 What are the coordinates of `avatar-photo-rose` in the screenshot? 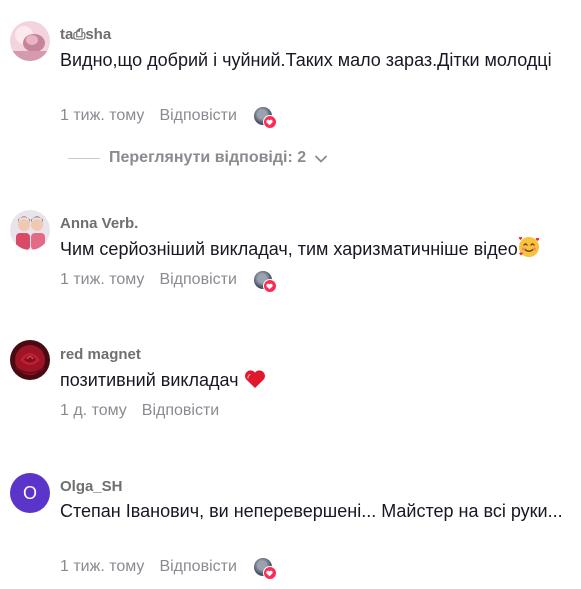 It's located at (30, 360).